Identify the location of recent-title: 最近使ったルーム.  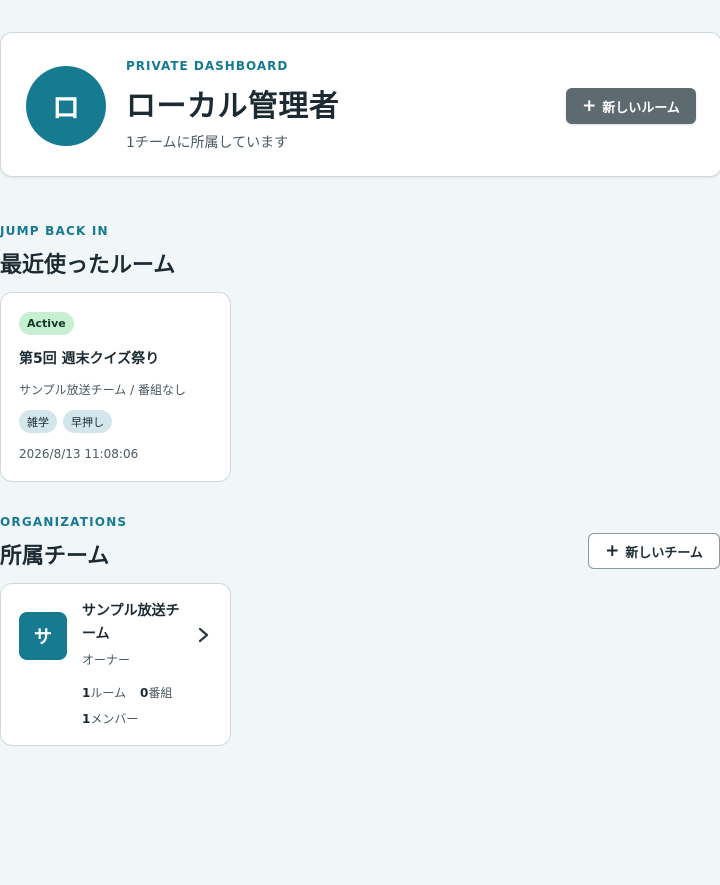
(88, 265).